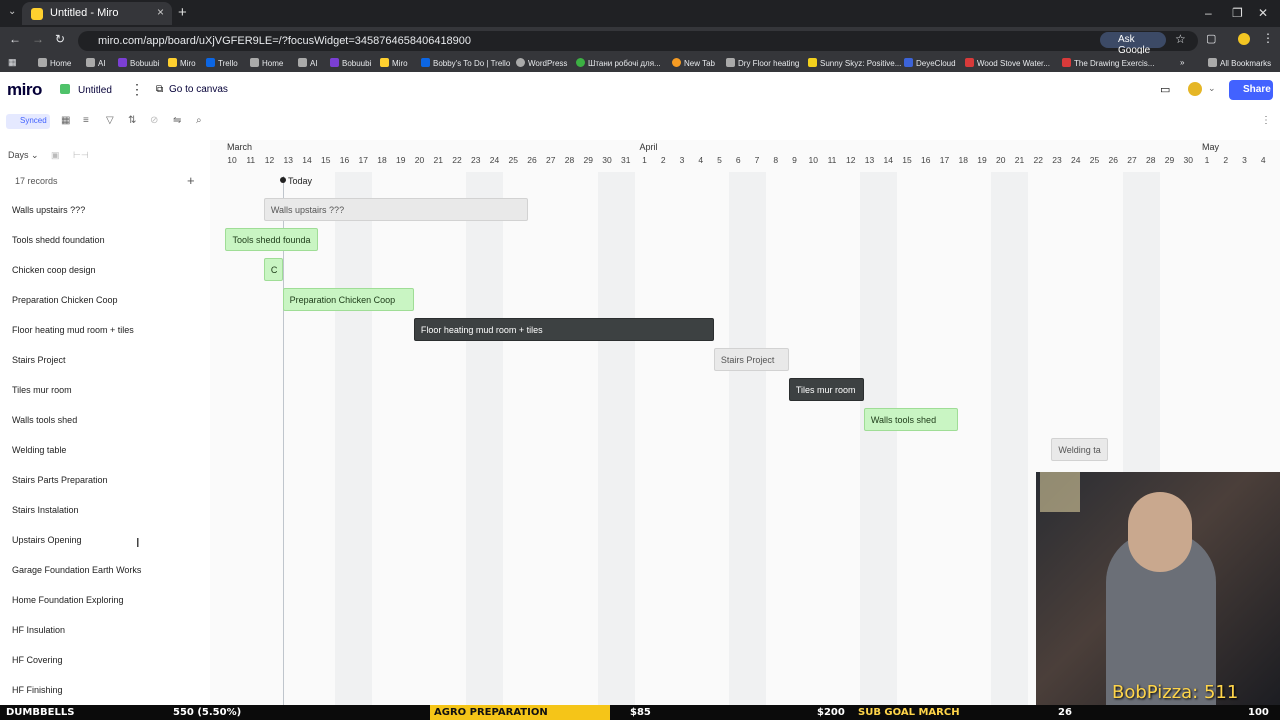 The width and height of the screenshot is (1280, 720). Describe the element at coordinates (45, 510) in the screenshot. I see `record-row-label: Stairs Instalation` at that location.